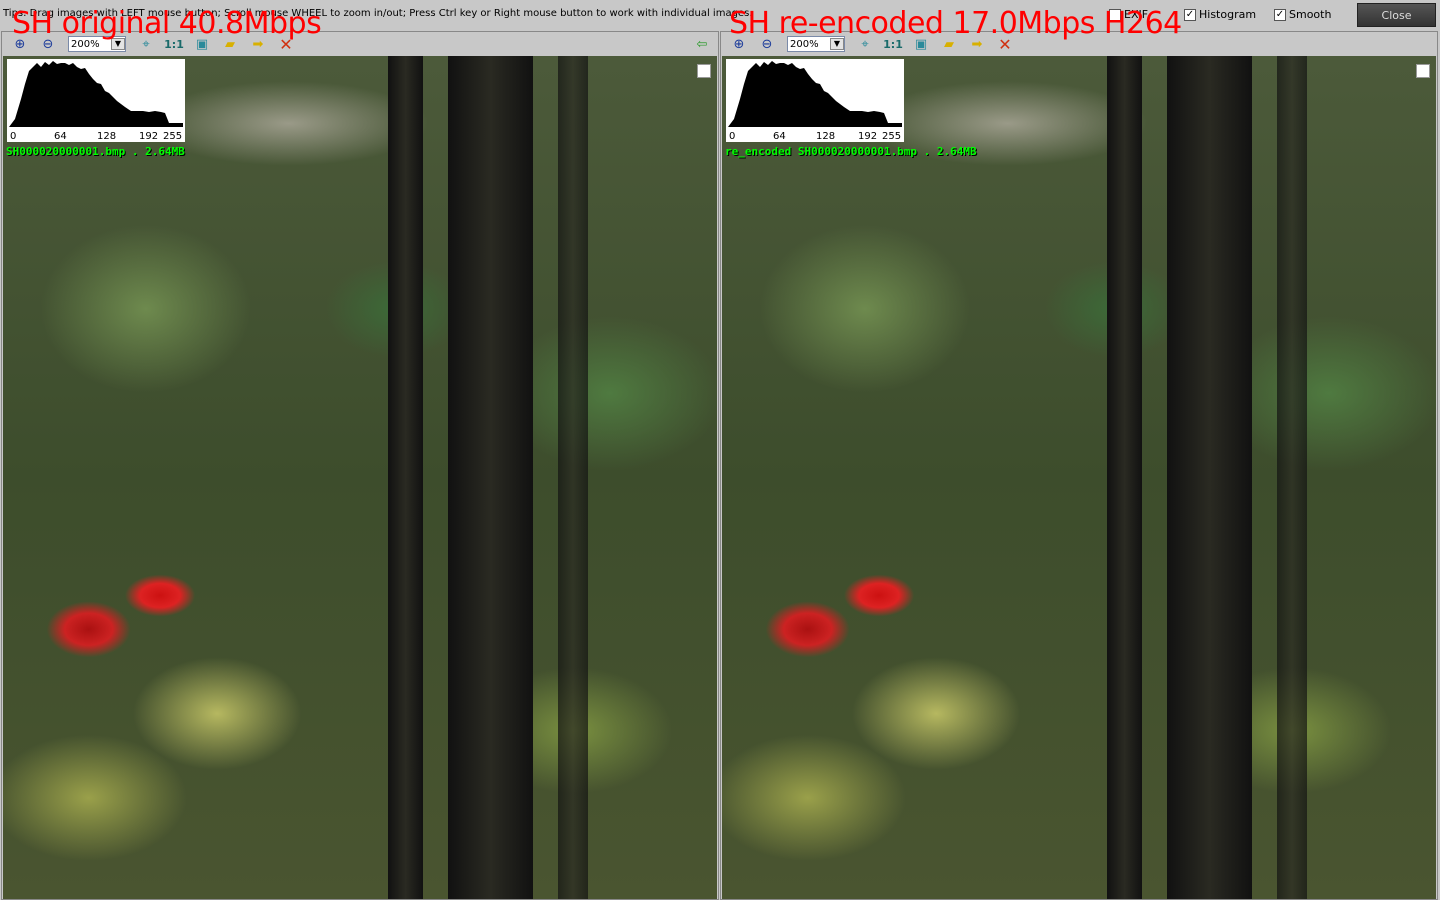 This screenshot has height=900, width=1440. Describe the element at coordinates (1228, 14) in the screenshot. I see `histogram-label: Histogram` at that location.